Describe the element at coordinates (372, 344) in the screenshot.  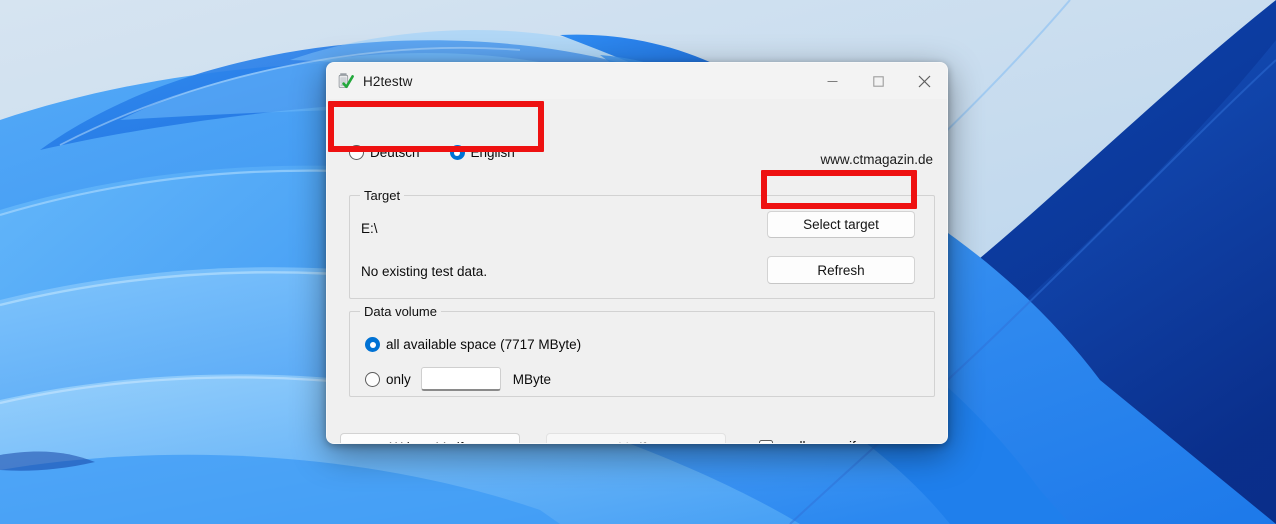
I see `radio-all-available-indicator` at that location.